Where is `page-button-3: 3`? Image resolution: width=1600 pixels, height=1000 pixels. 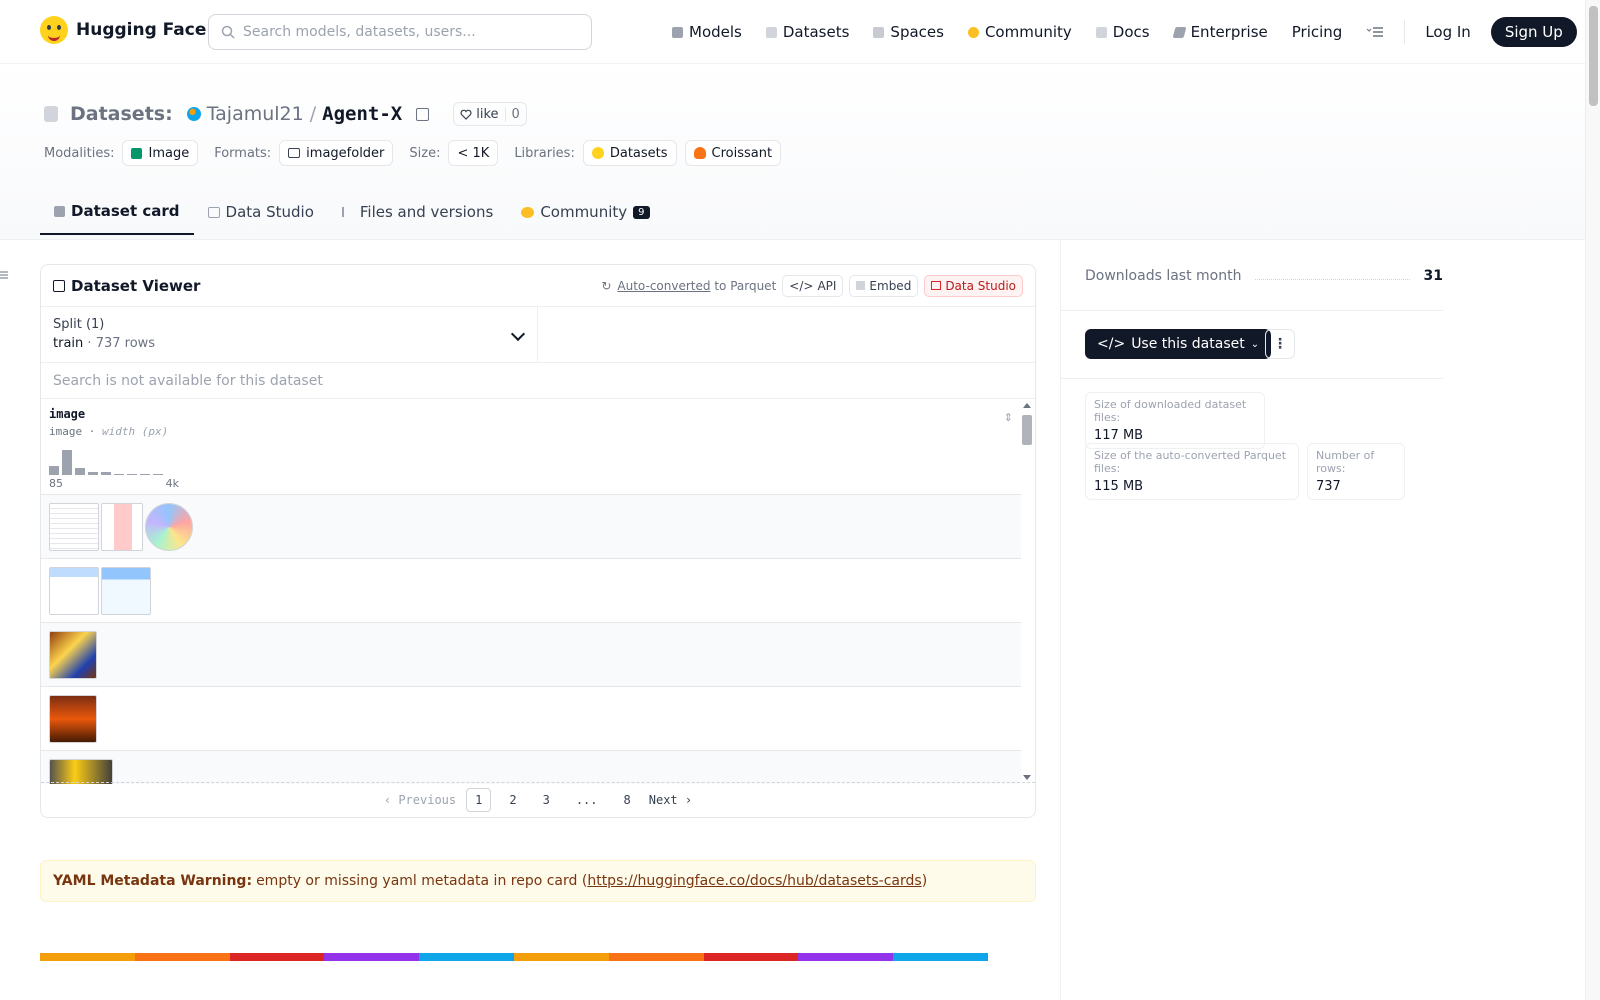 page-button-3: 3 is located at coordinates (546, 800).